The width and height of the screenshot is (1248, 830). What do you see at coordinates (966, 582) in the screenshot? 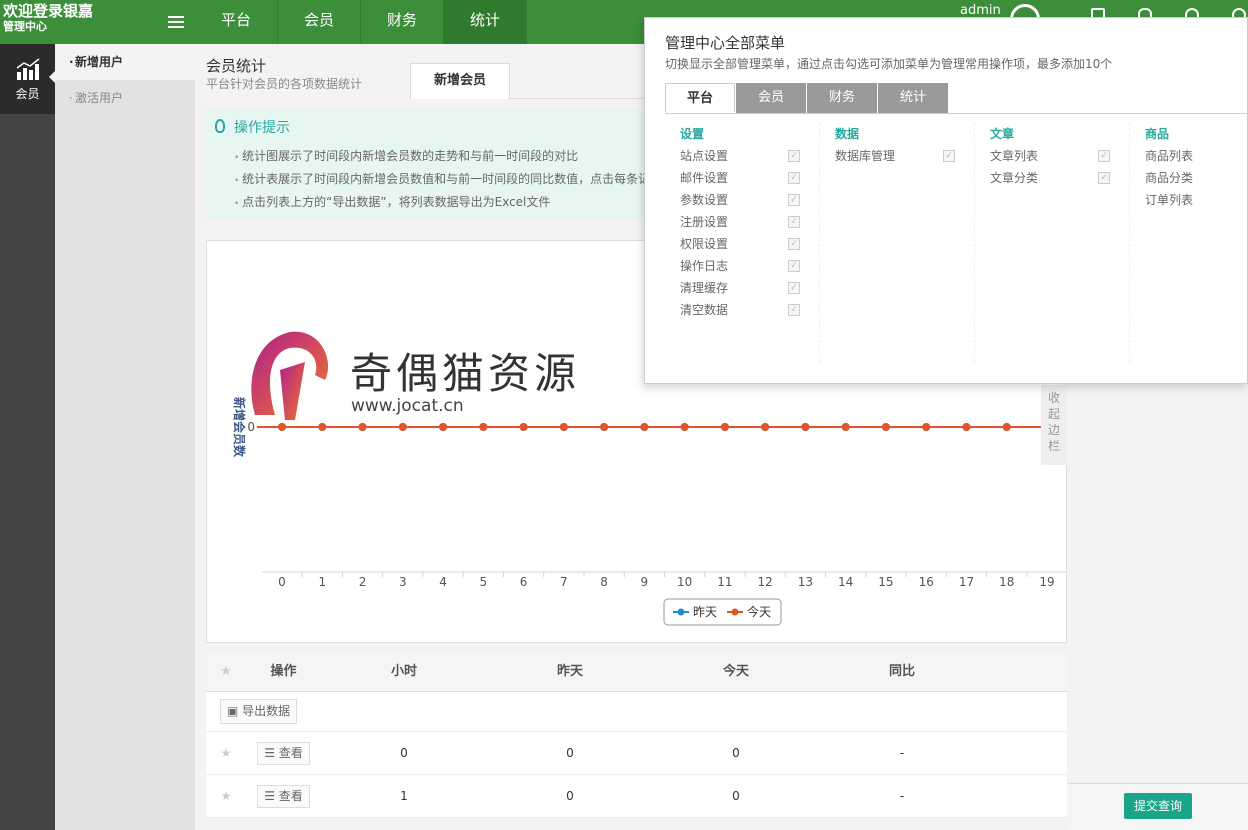
I see `x-tick-label: 17` at bounding box center [966, 582].